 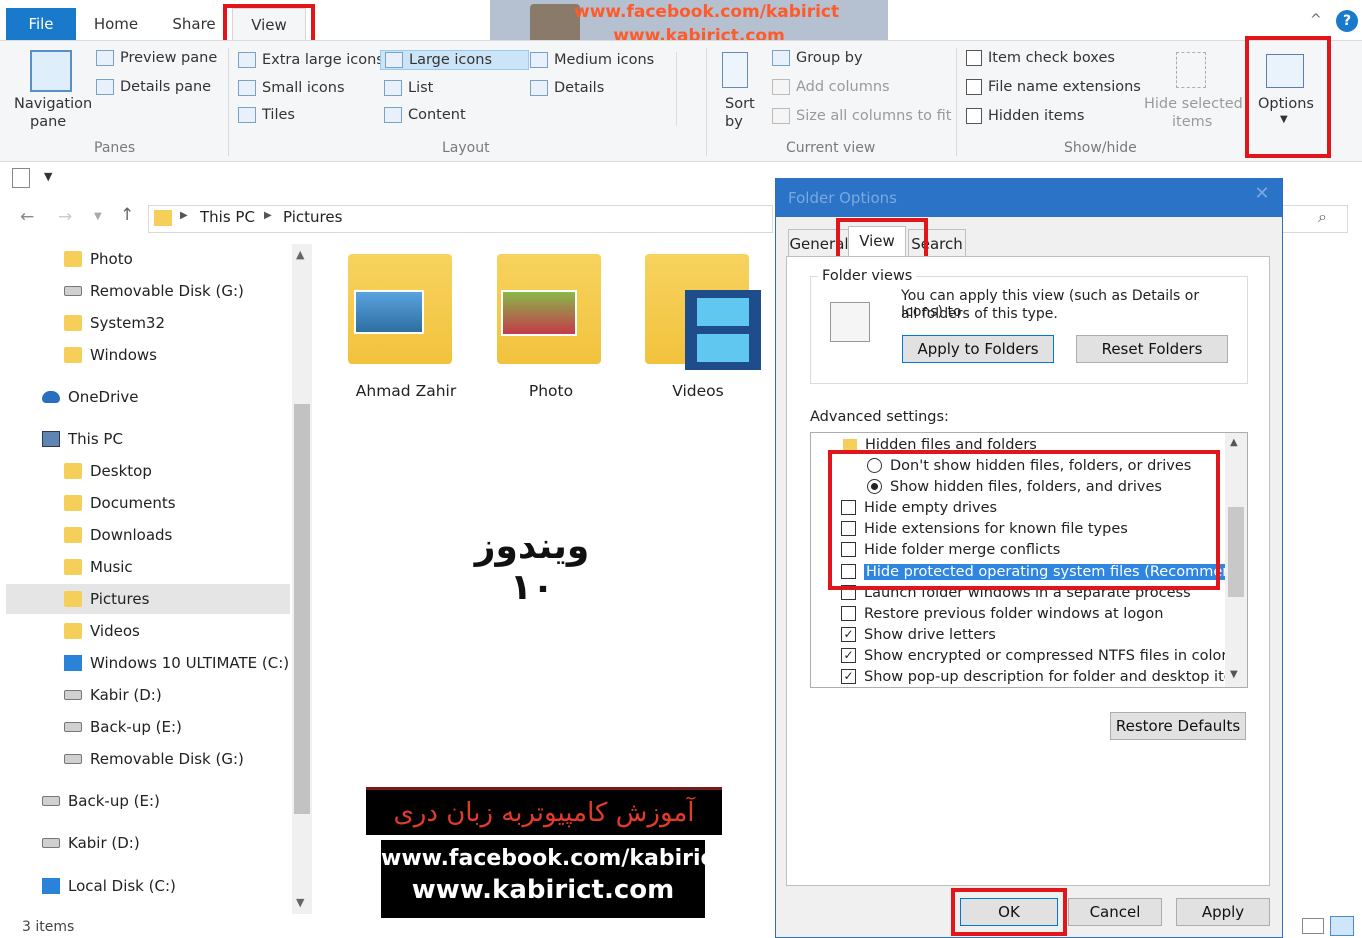 I want to click on preview-pane-button: Preview pane, so click(x=156, y=58).